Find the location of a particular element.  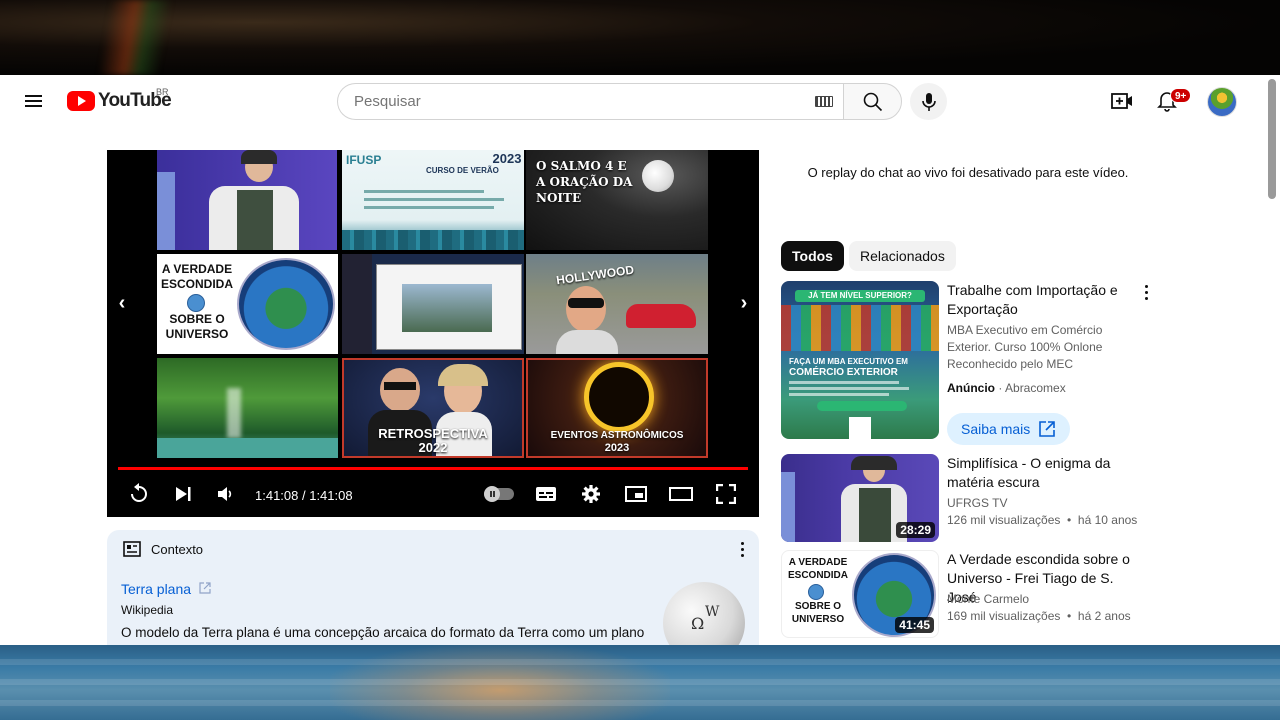

miniplayer-icon is located at coordinates (636, 494).